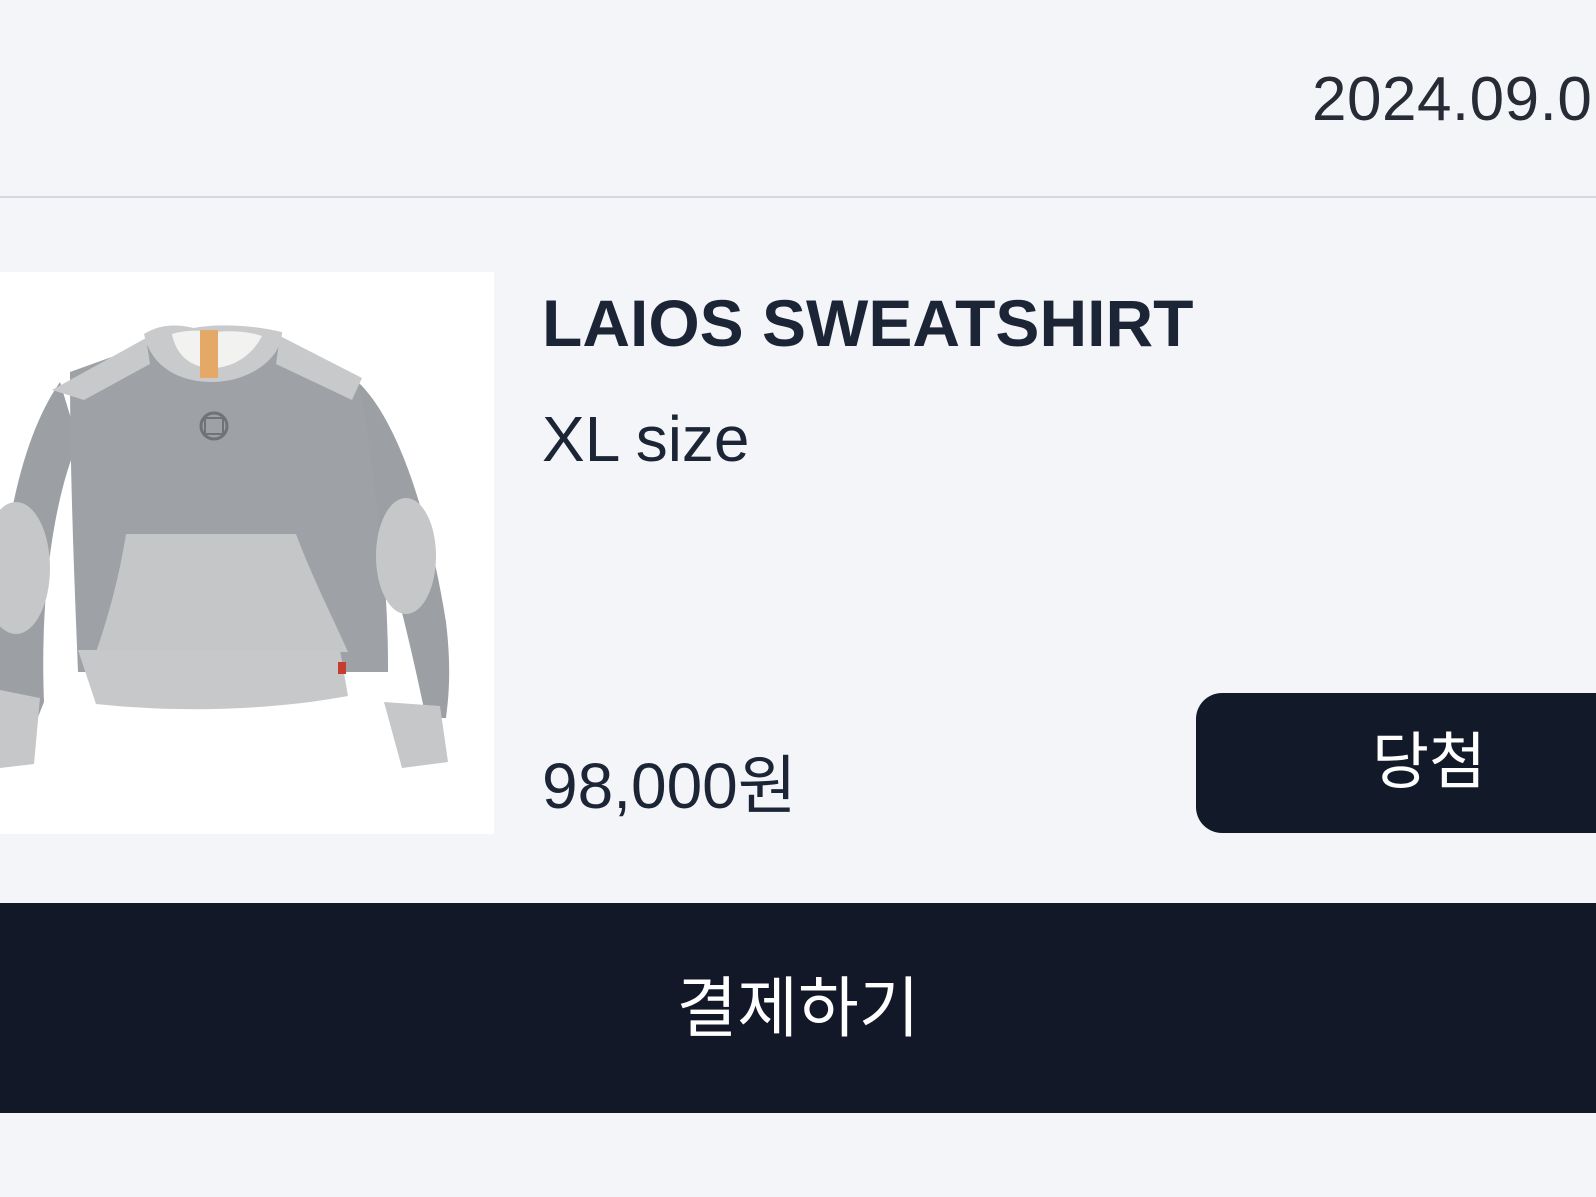 The width and height of the screenshot is (1596, 1197). I want to click on neck-label, so click(209, 354).